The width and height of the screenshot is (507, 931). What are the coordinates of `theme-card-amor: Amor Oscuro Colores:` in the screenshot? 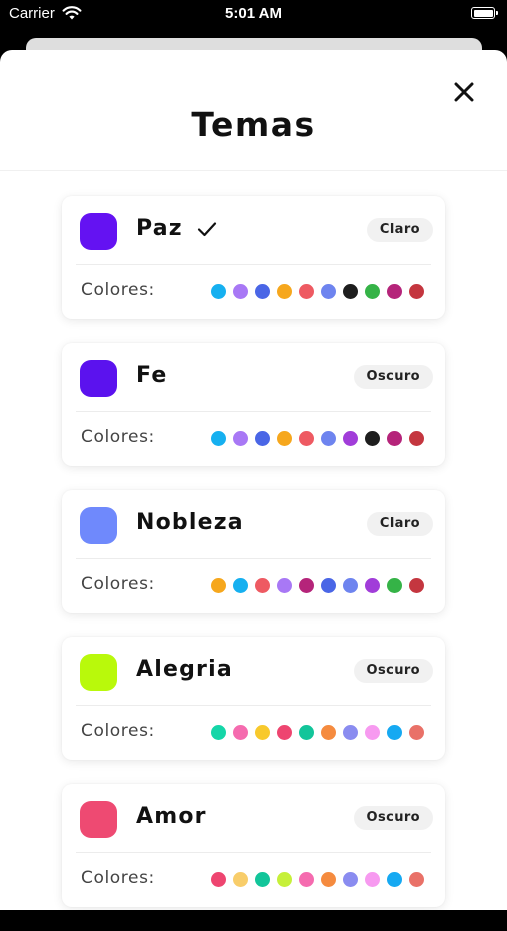 It's located at (253, 845).